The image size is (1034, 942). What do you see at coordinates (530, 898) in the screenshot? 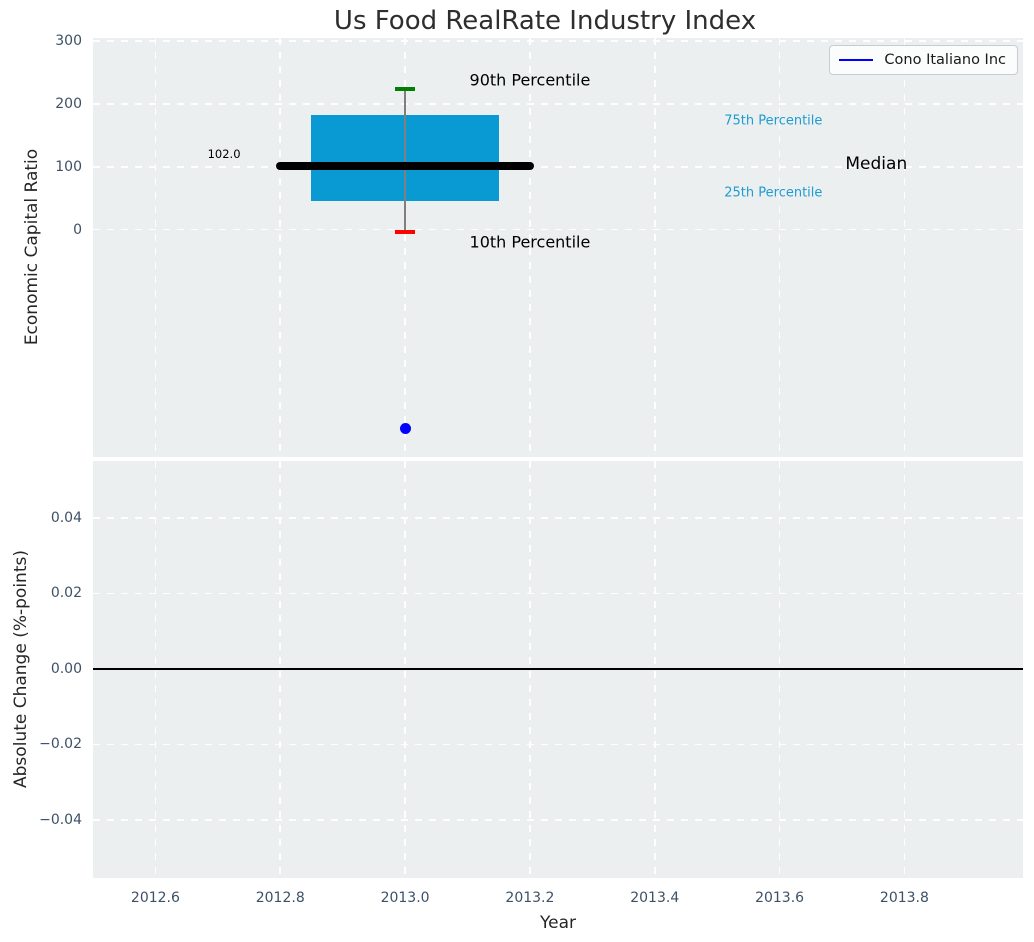
I see `x-tick-label: 2013.2` at bounding box center [530, 898].